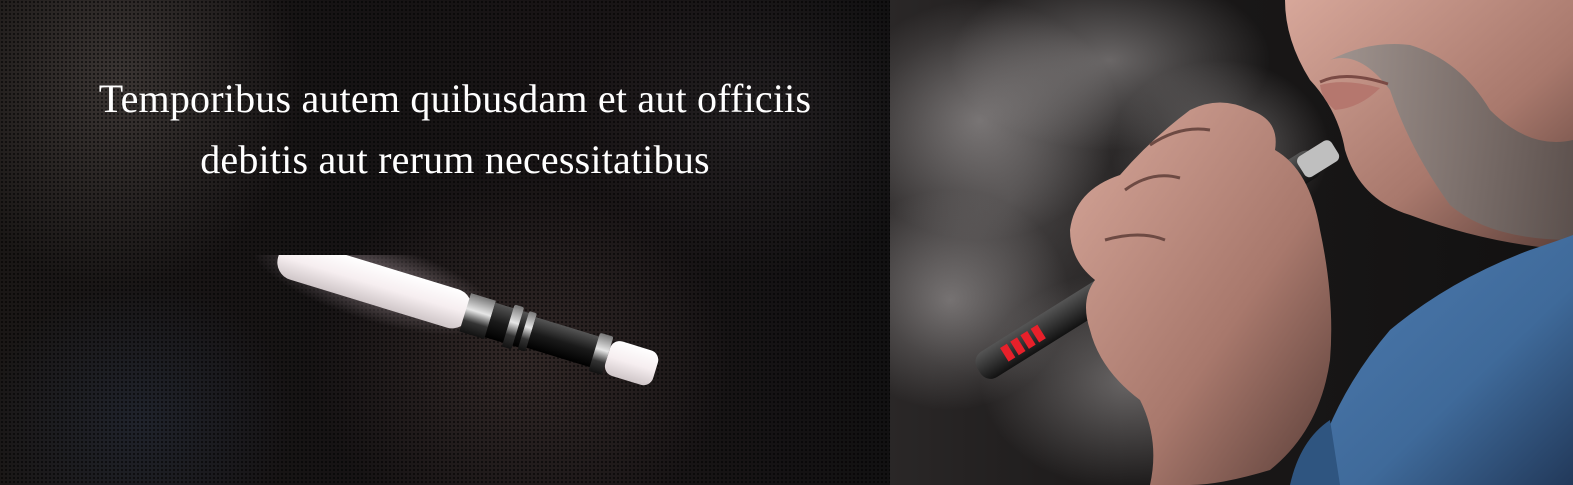  Describe the element at coordinates (457, 320) in the screenshot. I see `e-cigarette-icon` at that location.